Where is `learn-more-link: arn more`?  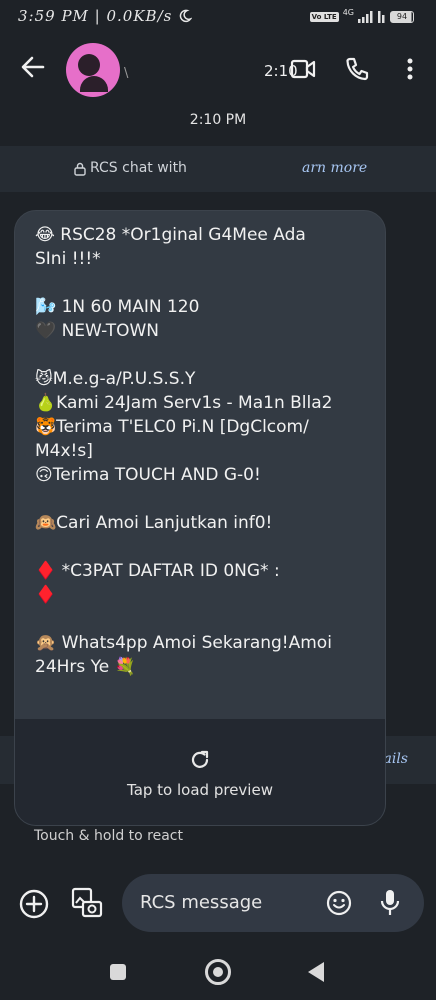 learn-more-link: arn more is located at coordinates (334, 168).